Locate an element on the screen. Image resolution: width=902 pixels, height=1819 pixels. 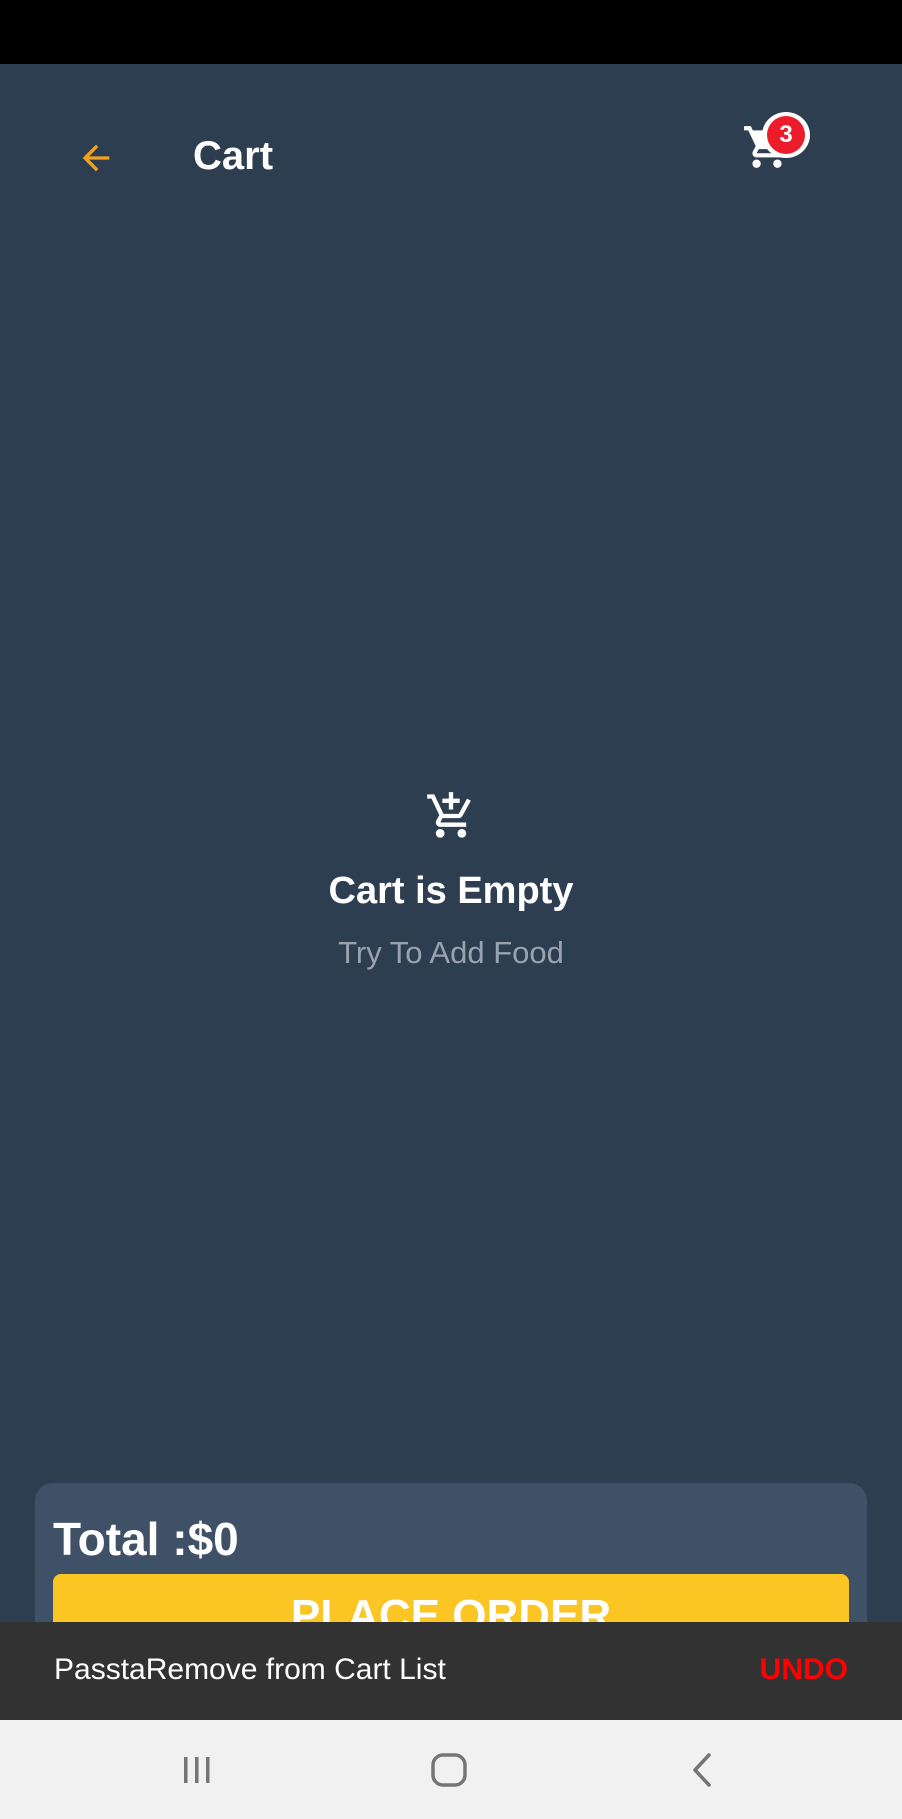
status-bar is located at coordinates (451, 32).